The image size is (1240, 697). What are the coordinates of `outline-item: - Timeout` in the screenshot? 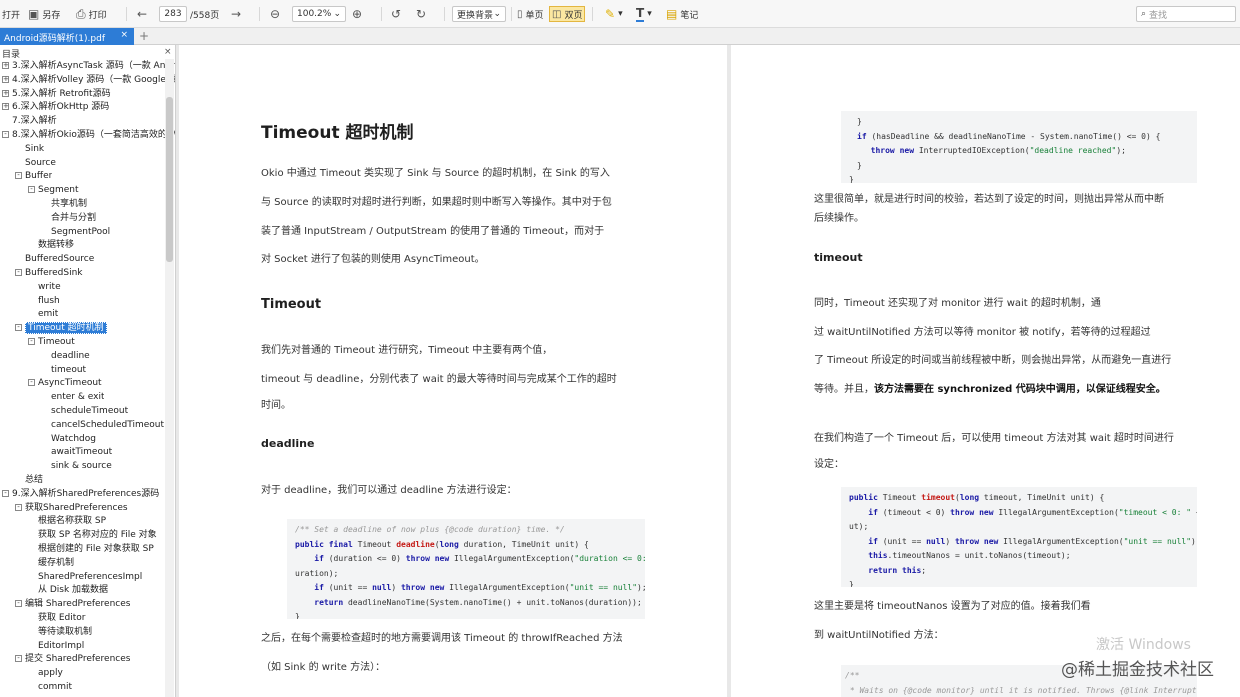 It's located at (51, 342).